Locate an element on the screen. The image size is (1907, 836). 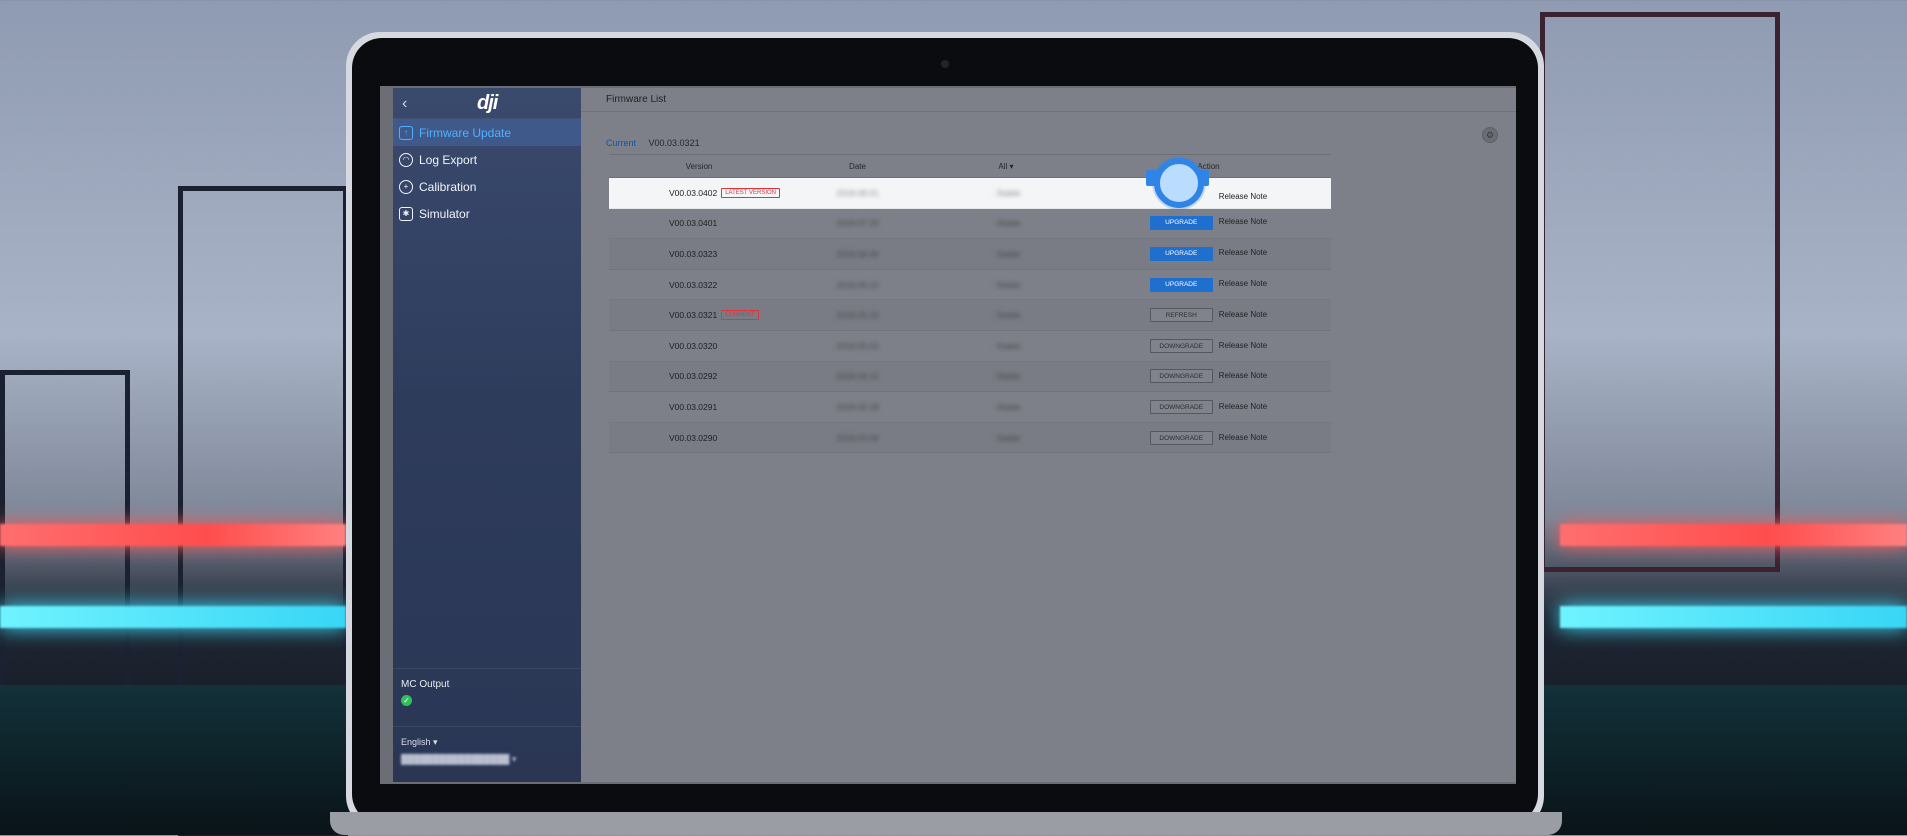
filter-label: All is located at coordinates (1003, 166).